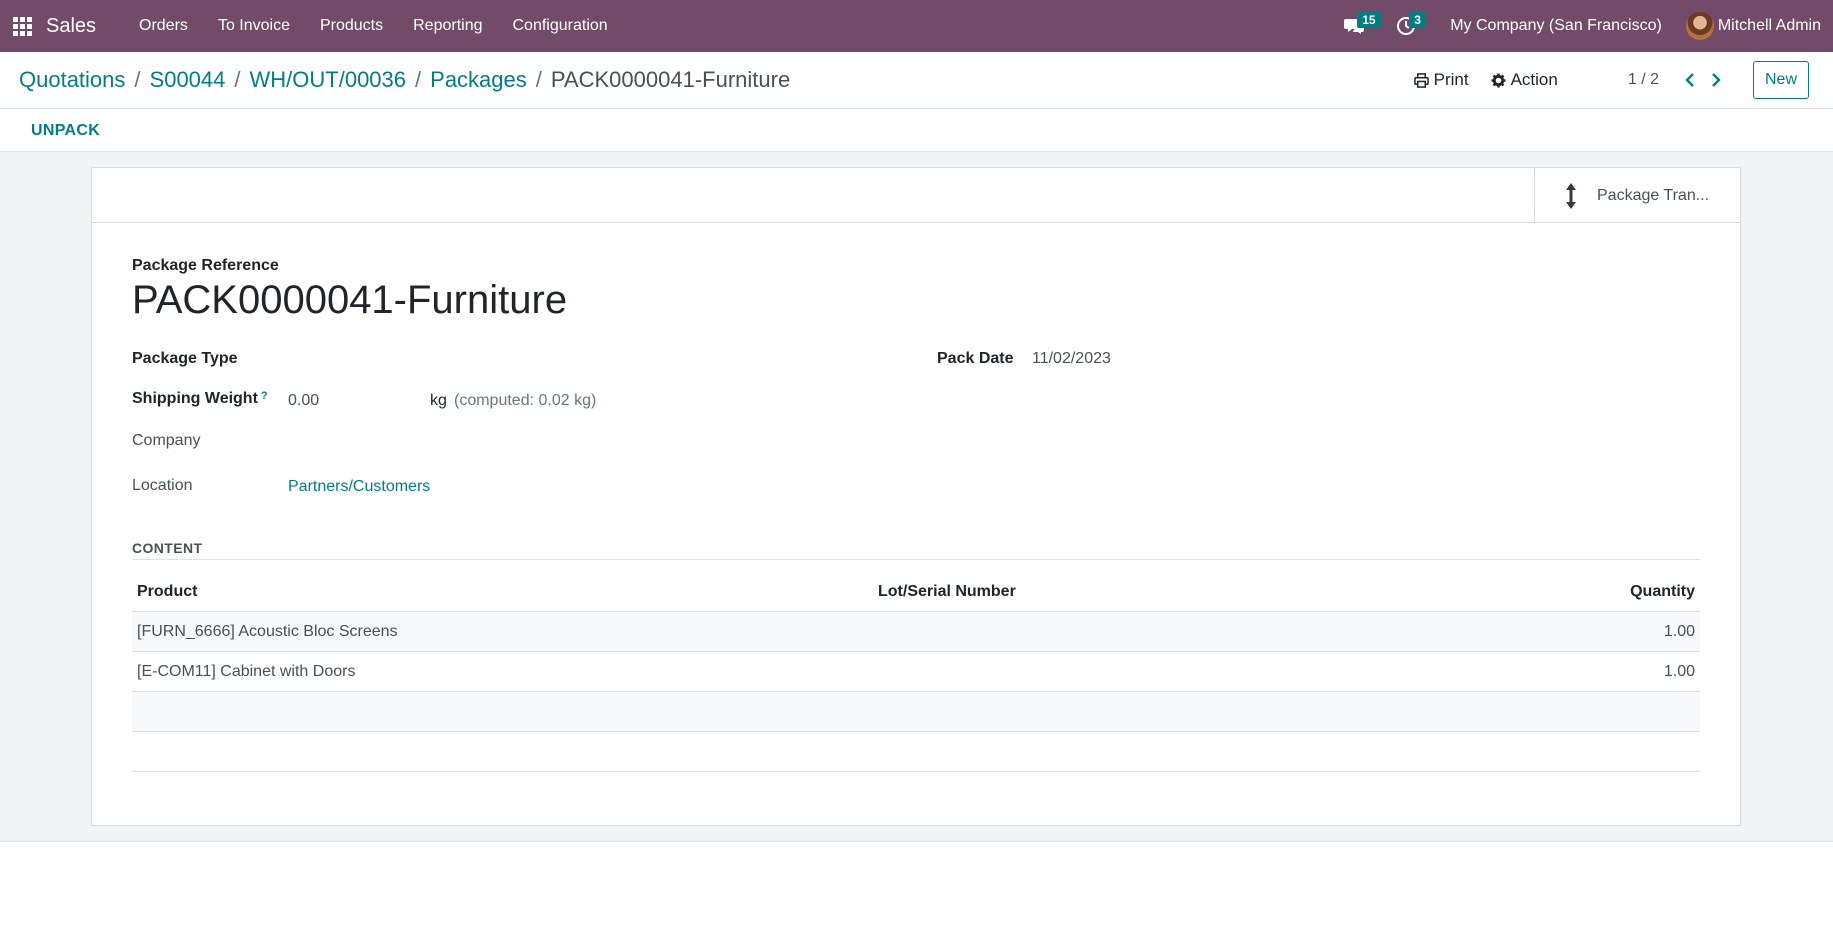 Image resolution: width=1833 pixels, height=946 pixels. Describe the element at coordinates (1539, 592) in the screenshot. I see `column-header-quantity: Quantity` at that location.